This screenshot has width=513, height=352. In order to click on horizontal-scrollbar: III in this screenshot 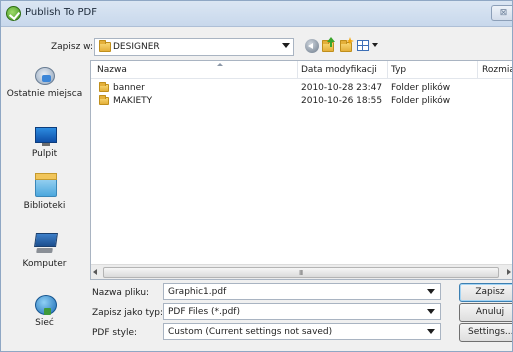, I will do `click(301, 271)`.